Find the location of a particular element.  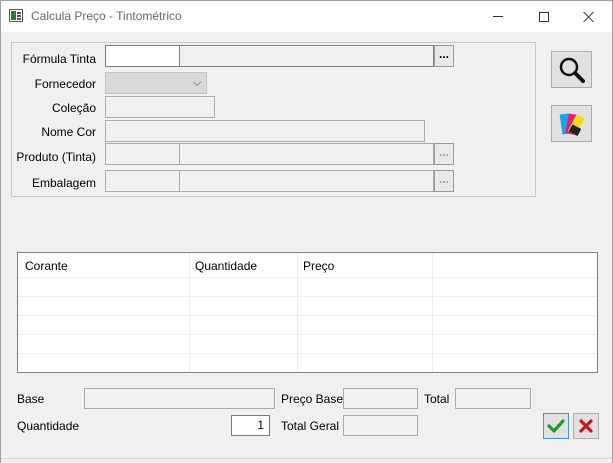

column-header-preco: Preço is located at coordinates (365, 265).